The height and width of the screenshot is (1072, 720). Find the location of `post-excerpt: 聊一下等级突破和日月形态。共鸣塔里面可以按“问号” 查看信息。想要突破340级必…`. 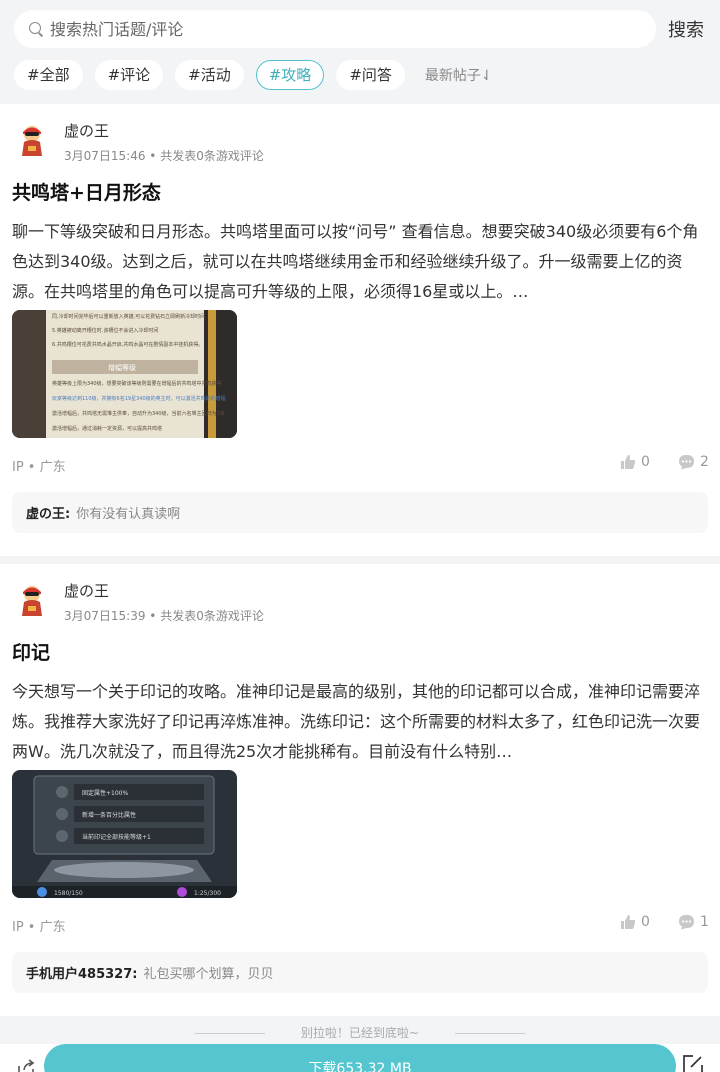

post-excerpt: 聊一下等级突破和日月形态。共鸣塔里面可以按“问号” 查看信息。想要突破340级必… is located at coordinates (357, 262).